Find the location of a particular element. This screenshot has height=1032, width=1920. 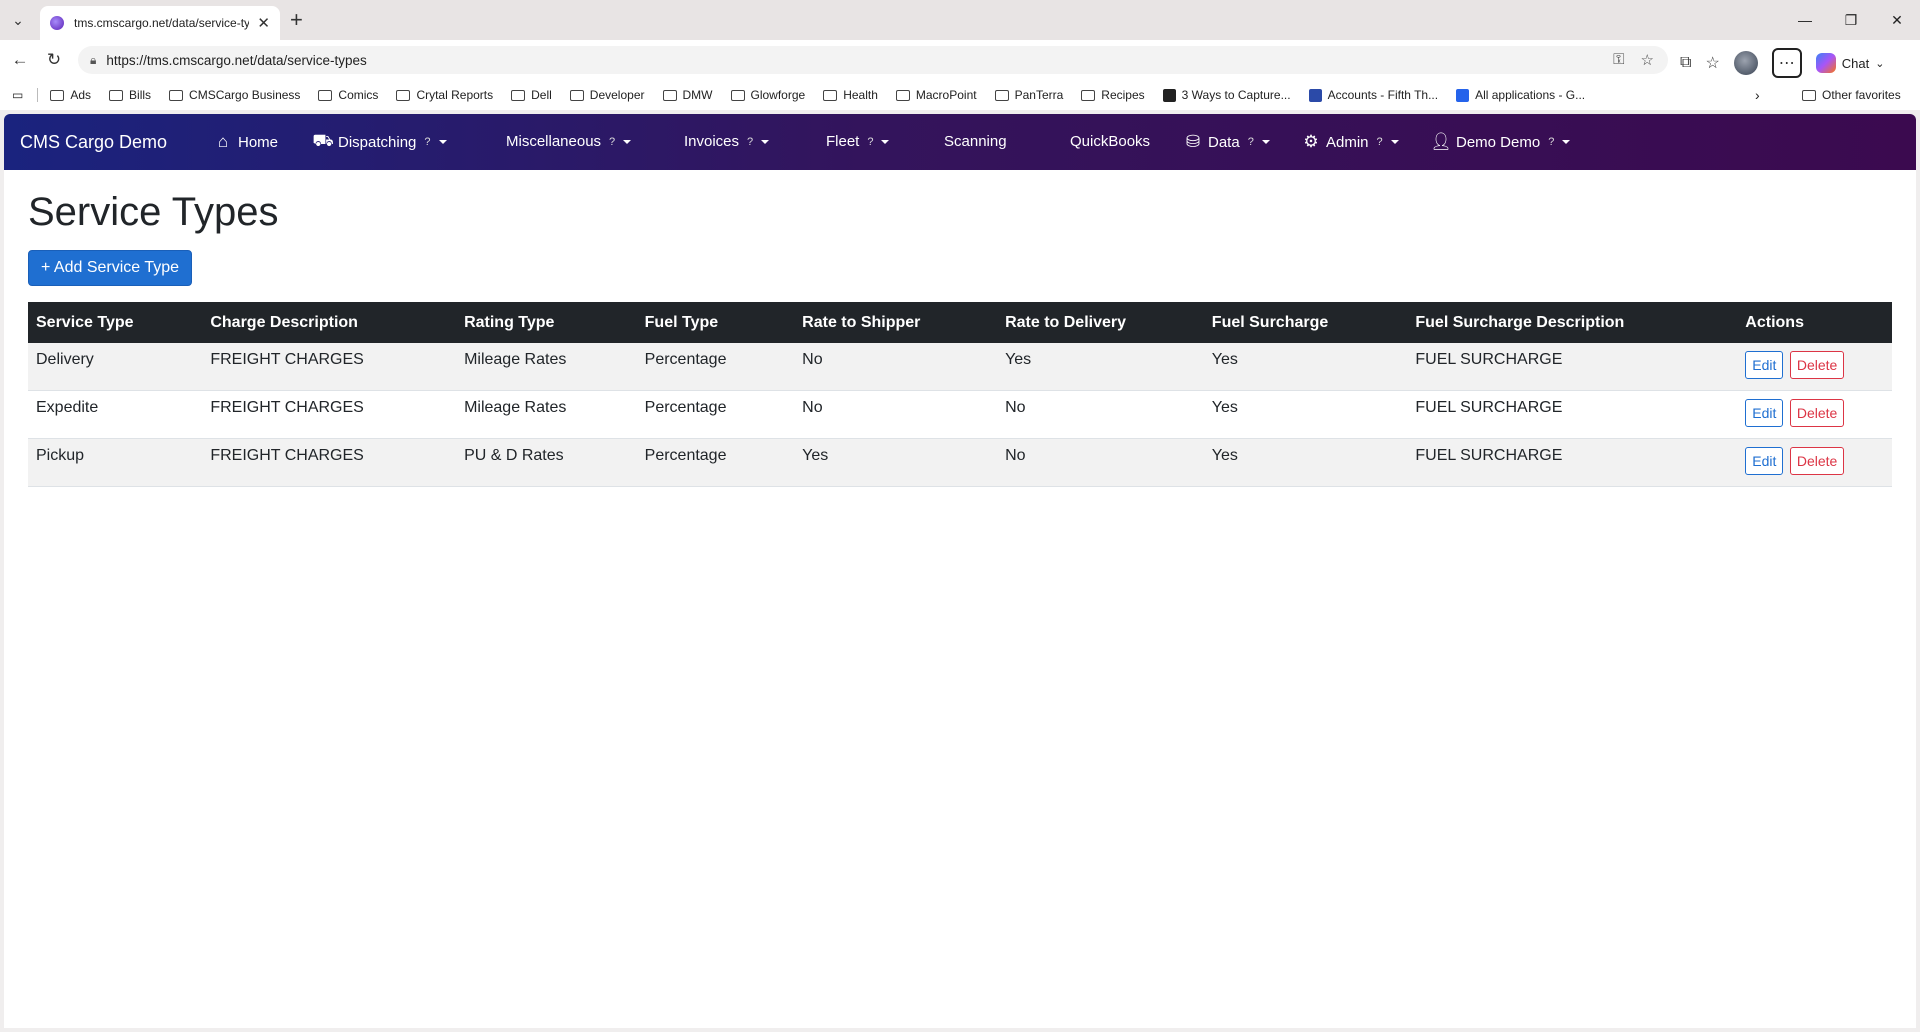

nav-item-home: ⌂ Home is located at coordinates (246, 141).